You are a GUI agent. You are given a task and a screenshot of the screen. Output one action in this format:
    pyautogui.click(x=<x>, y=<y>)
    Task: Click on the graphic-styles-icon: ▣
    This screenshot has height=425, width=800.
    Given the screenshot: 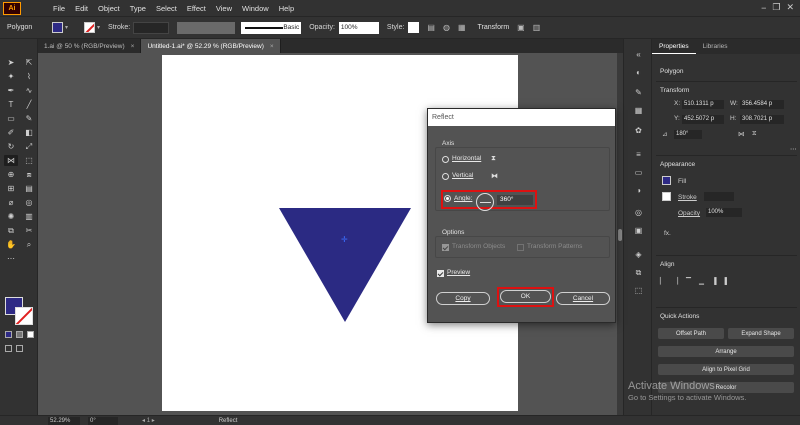 What is the action you would take?
    pyautogui.click(x=638, y=230)
    